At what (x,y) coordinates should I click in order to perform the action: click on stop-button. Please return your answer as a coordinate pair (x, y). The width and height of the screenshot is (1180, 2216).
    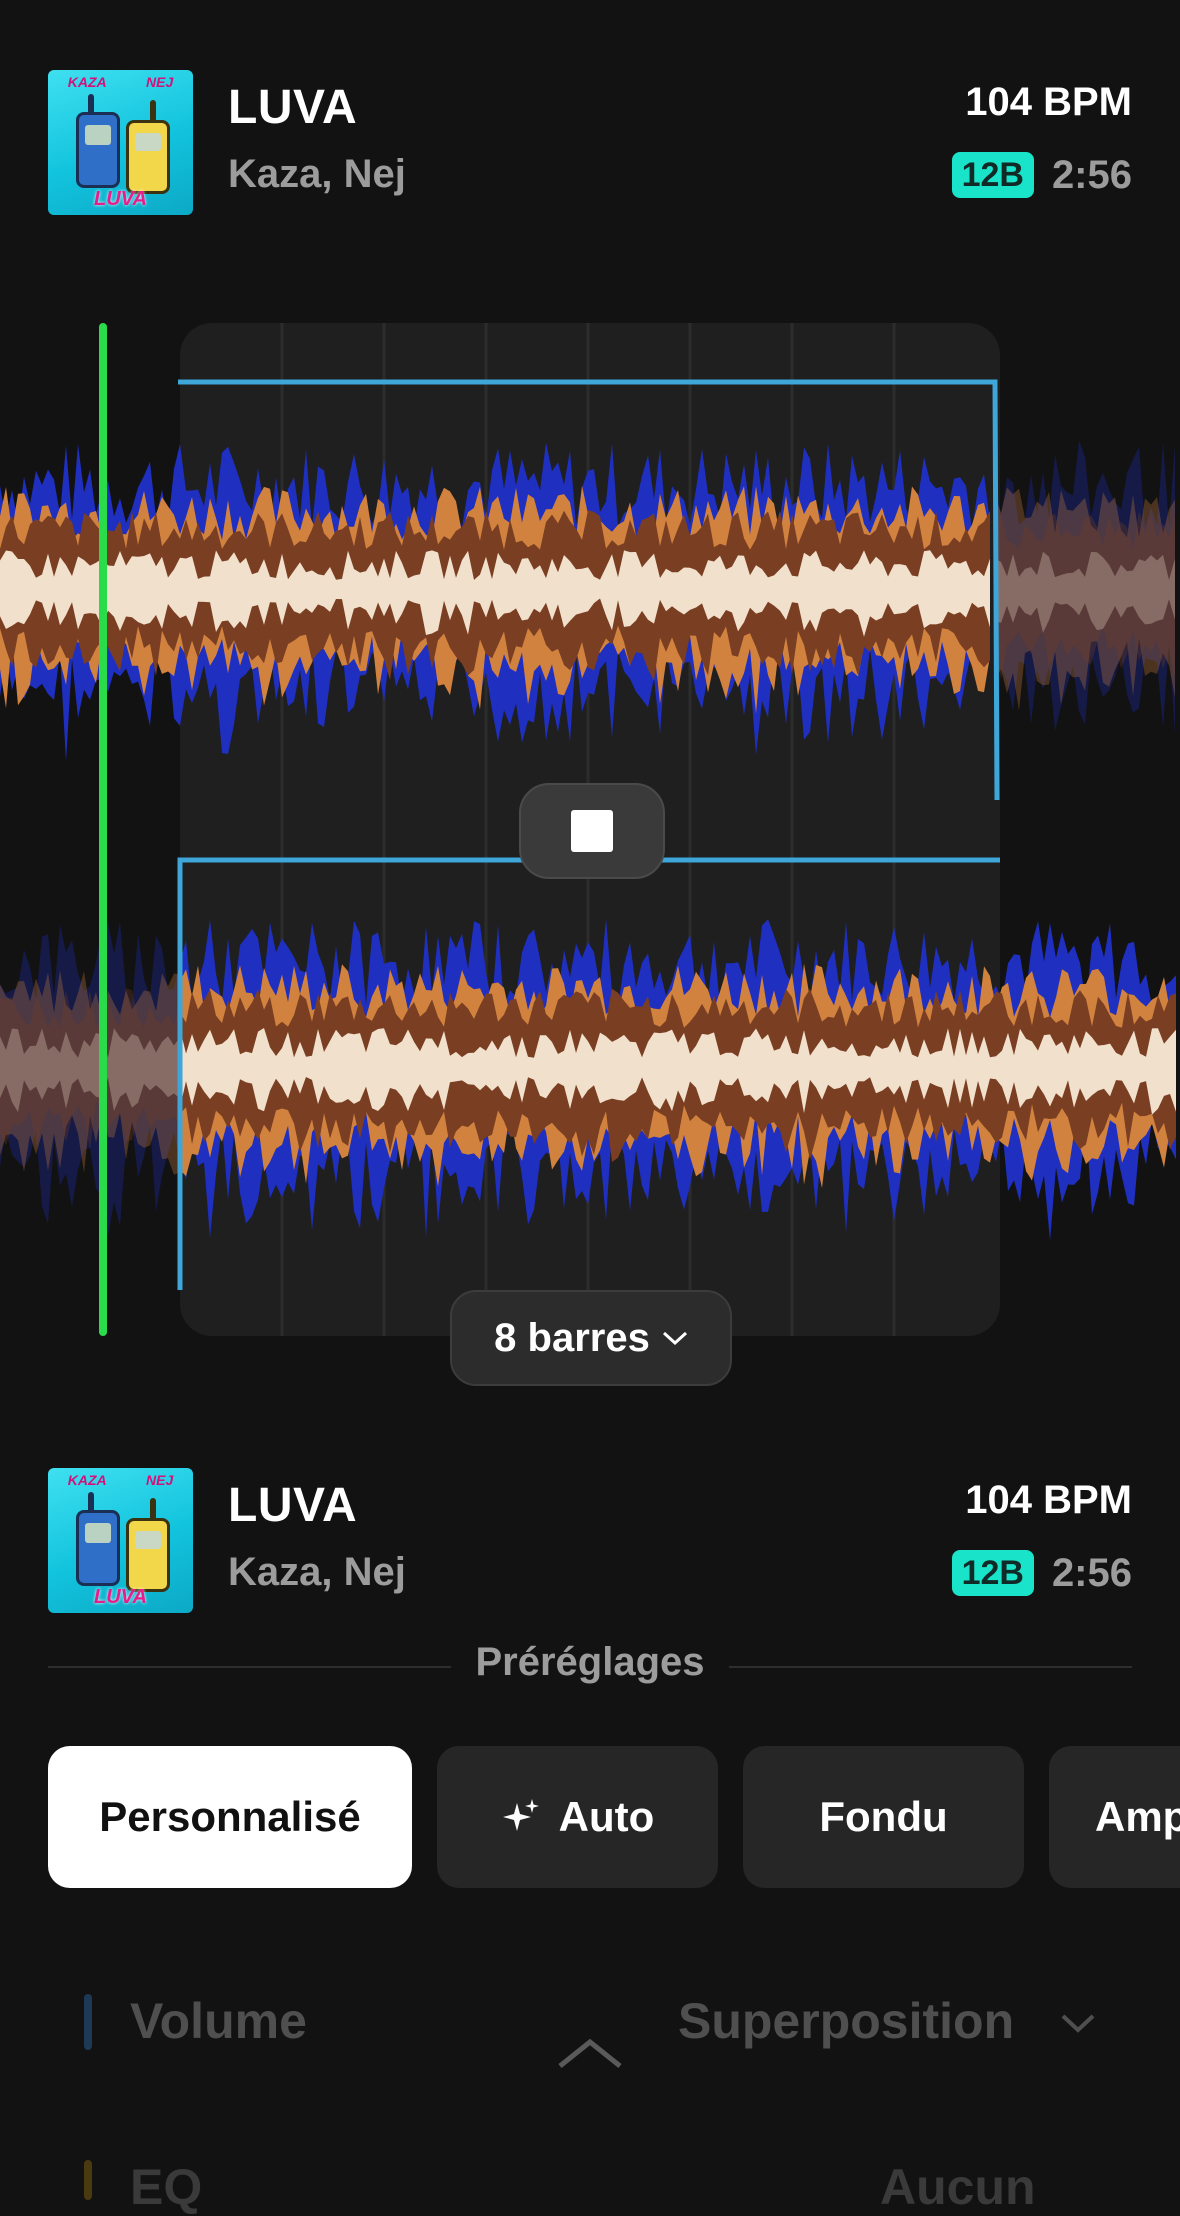
    Looking at the image, I should click on (592, 831).